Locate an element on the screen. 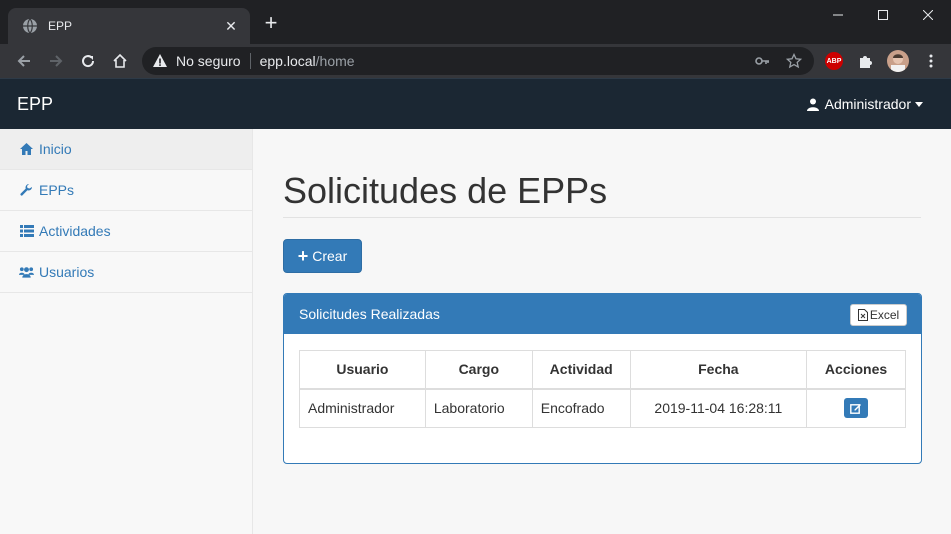  reload-button is located at coordinates (88, 61).